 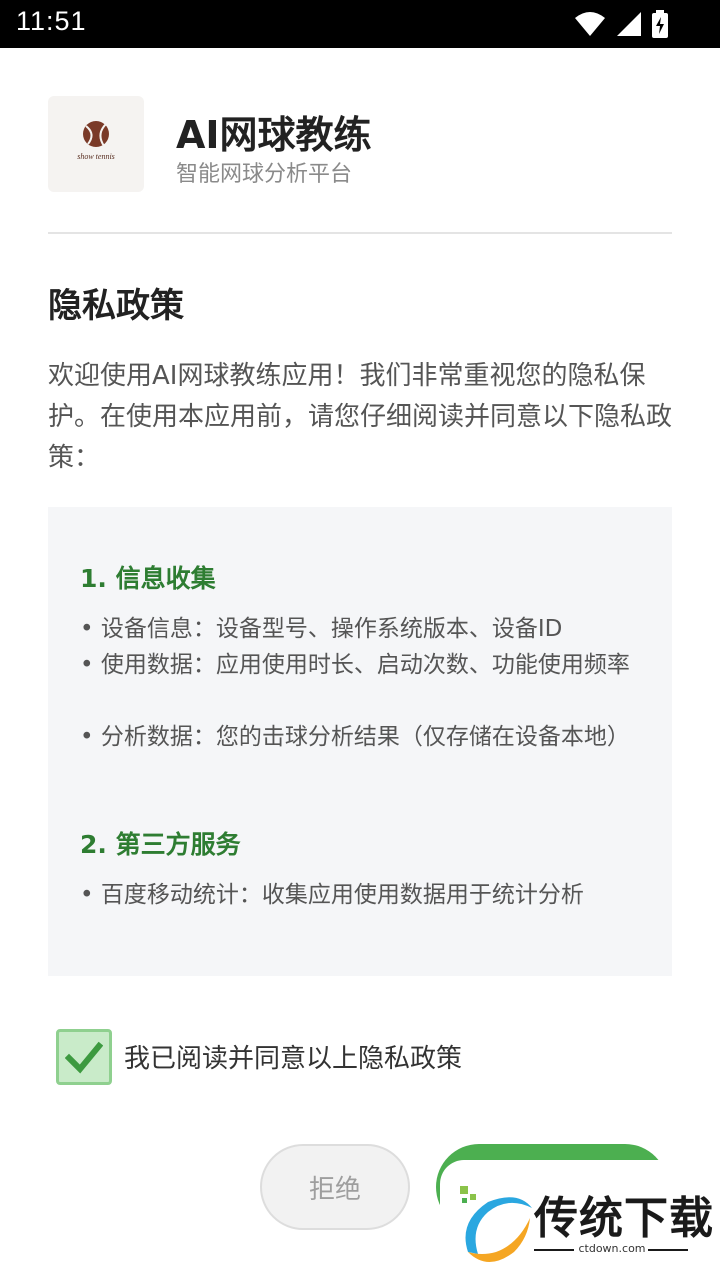 I want to click on status-bar: 11:51, so click(x=360, y=24).